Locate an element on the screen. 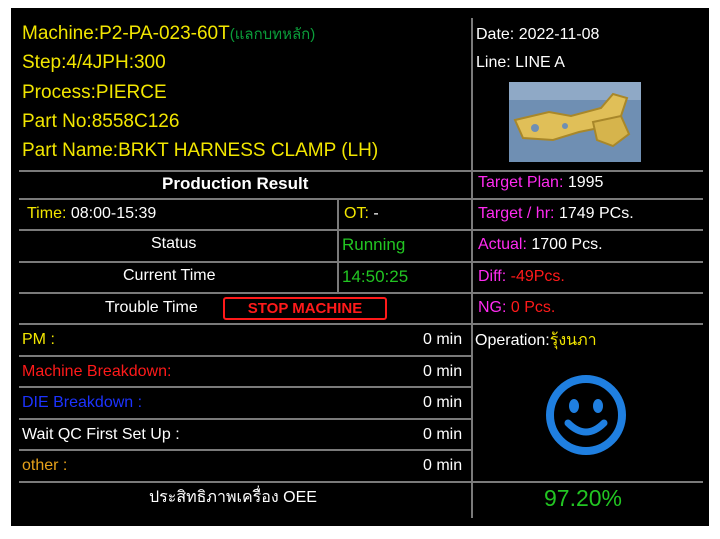 This screenshot has width=720, height=539. downtime-other-label: other : is located at coordinates (45, 465).